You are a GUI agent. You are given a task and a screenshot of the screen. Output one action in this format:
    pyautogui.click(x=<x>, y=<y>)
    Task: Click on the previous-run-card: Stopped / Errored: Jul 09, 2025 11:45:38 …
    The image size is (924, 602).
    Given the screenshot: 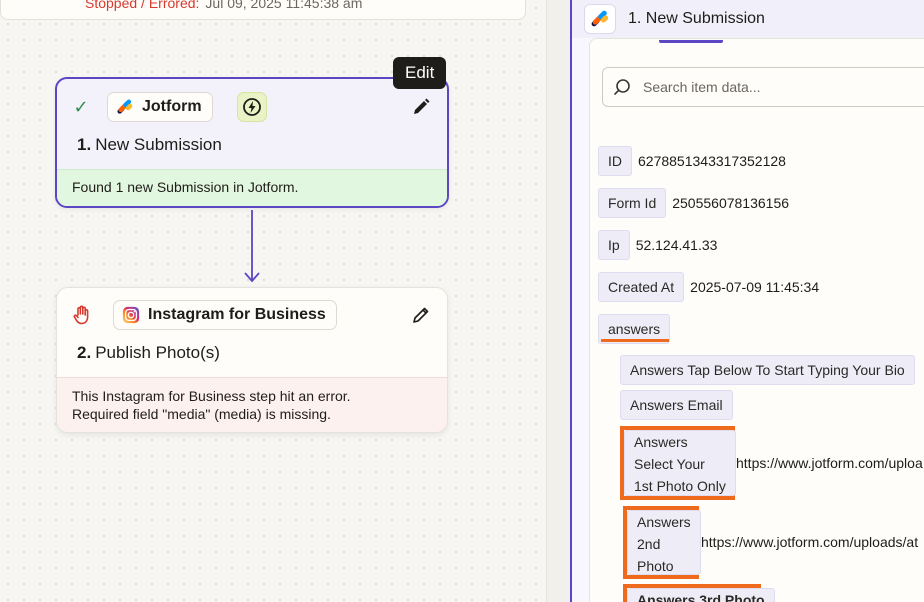 What is the action you would take?
    pyautogui.click(x=263, y=10)
    